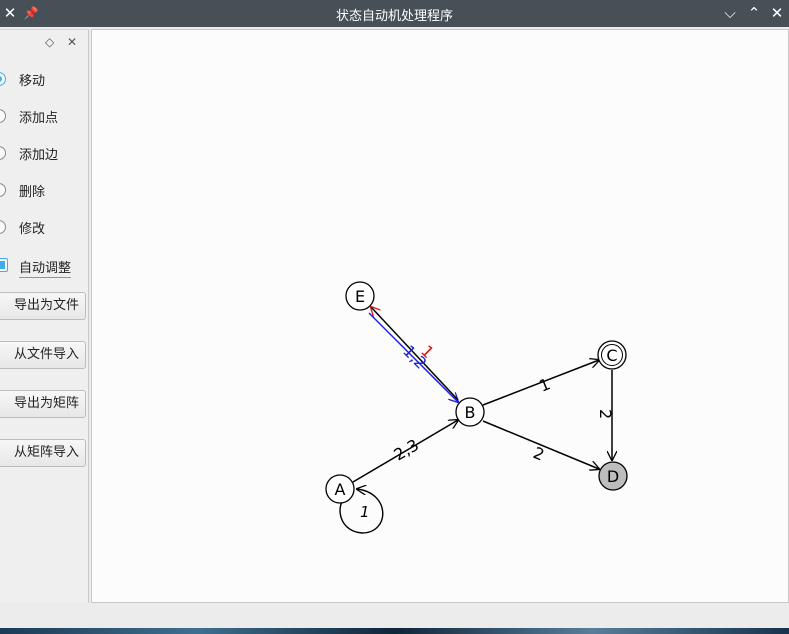 Image resolution: width=789 pixels, height=634 pixels. Describe the element at coordinates (407, 449) in the screenshot. I see `edge-label-a-b: 2,3` at that location.